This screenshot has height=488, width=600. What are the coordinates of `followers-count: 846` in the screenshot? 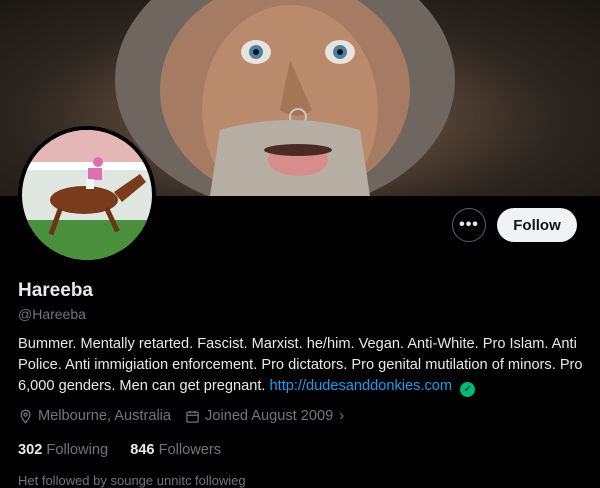 It's located at (142, 450).